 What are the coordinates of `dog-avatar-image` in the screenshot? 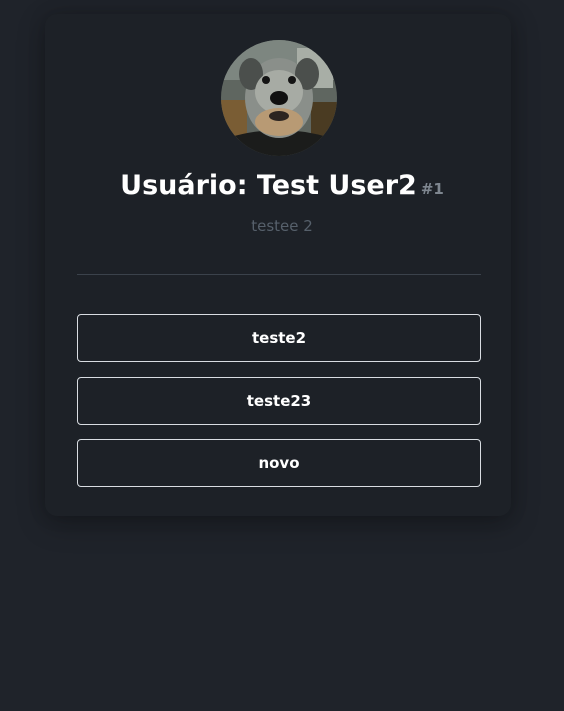 It's located at (279, 98).